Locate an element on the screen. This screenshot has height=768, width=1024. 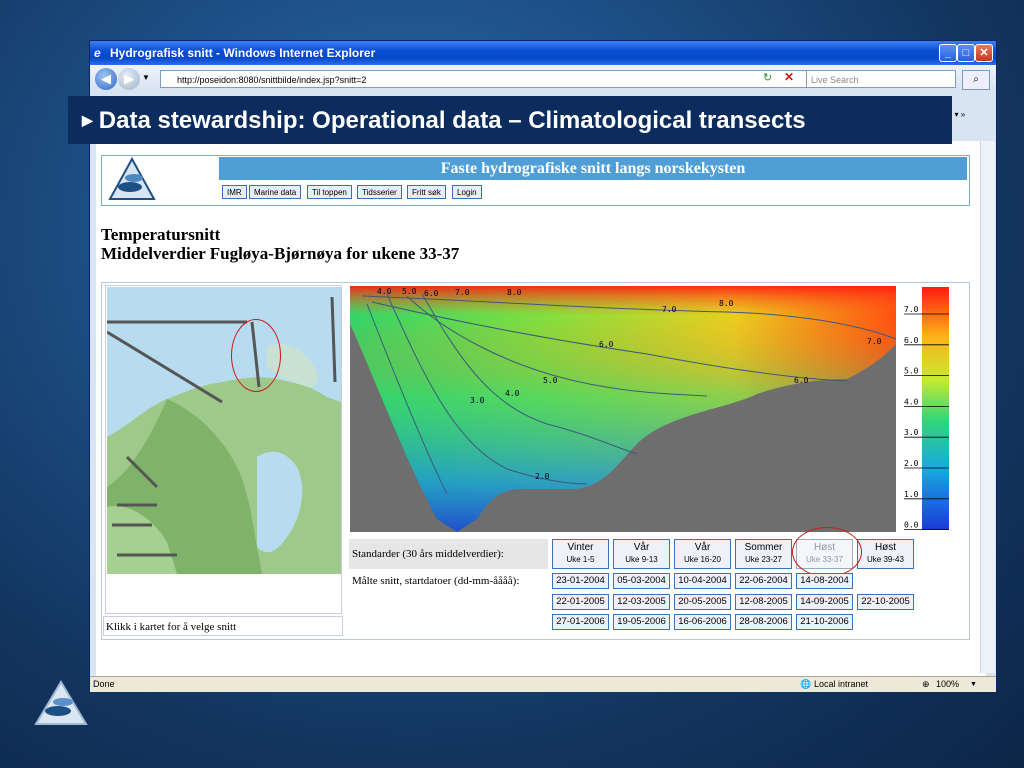
close-button: ✕ is located at coordinates (984, 53).